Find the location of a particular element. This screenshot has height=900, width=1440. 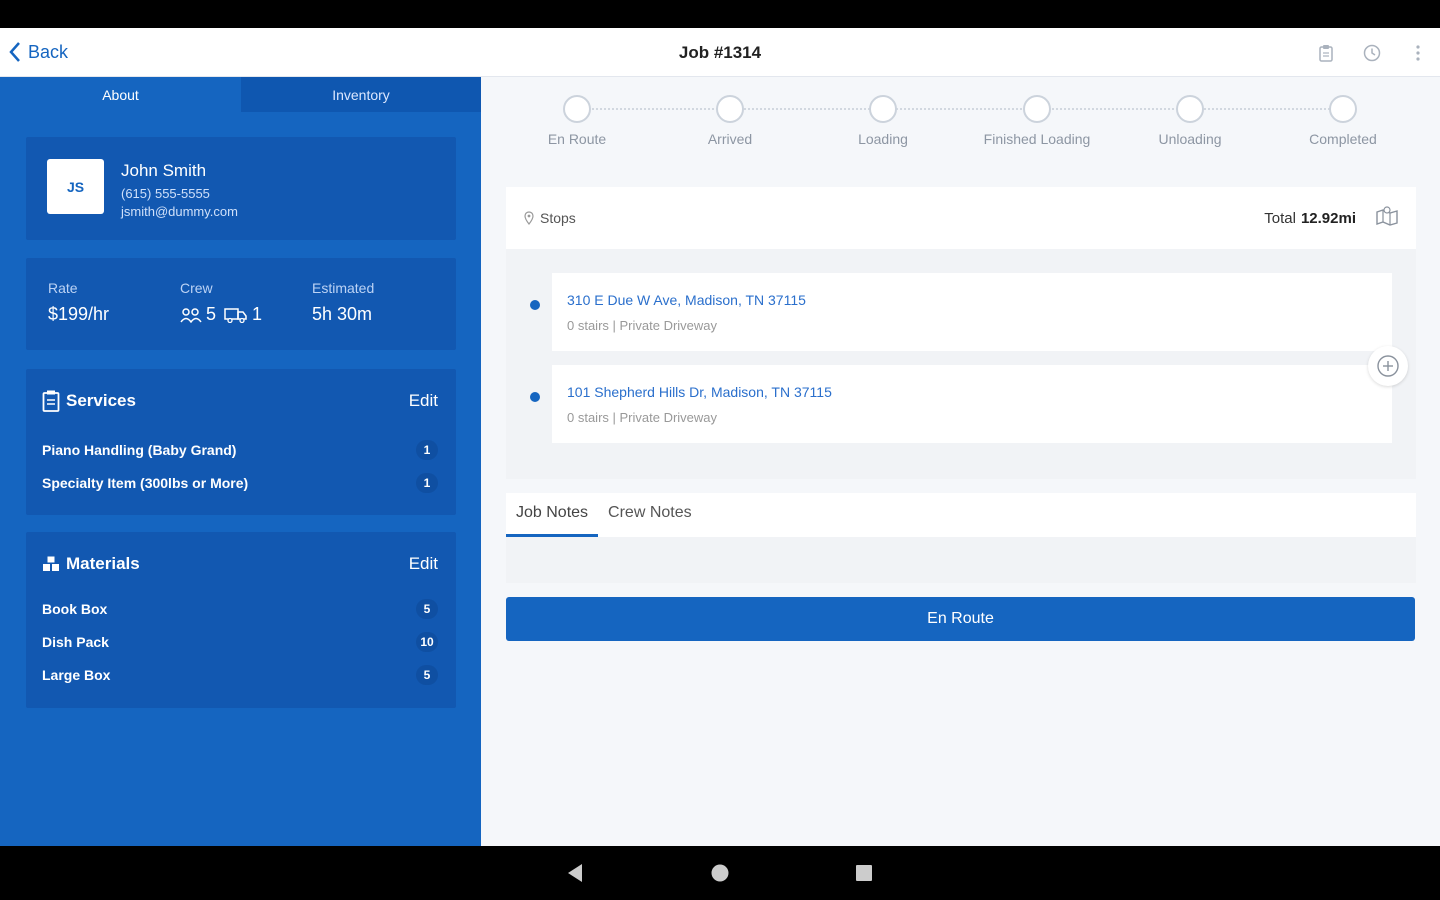

estimated-stat: Estimated 5h 30m is located at coordinates (343, 302).